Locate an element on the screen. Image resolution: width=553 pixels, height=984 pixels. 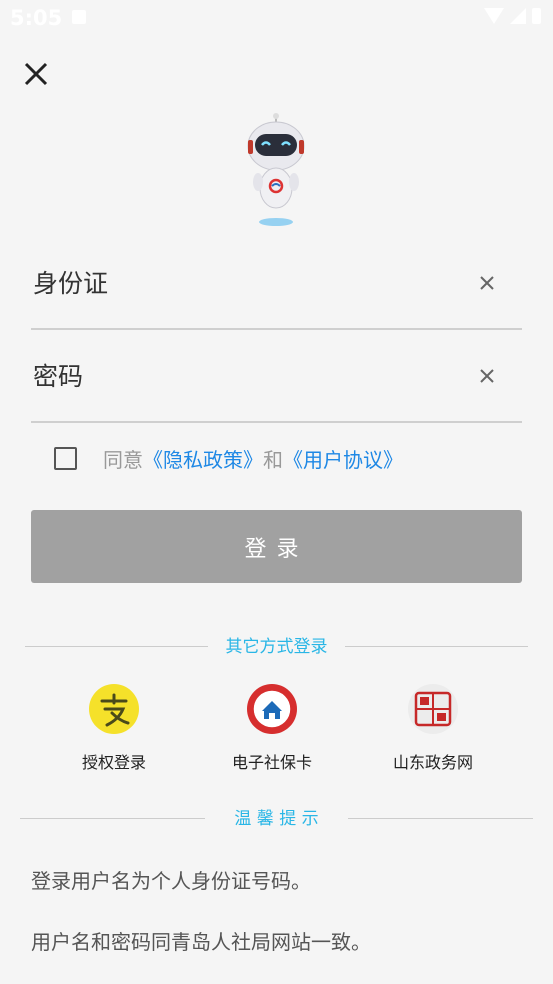
social-security-card-option: 电子社保卡 is located at coordinates (272, 728).